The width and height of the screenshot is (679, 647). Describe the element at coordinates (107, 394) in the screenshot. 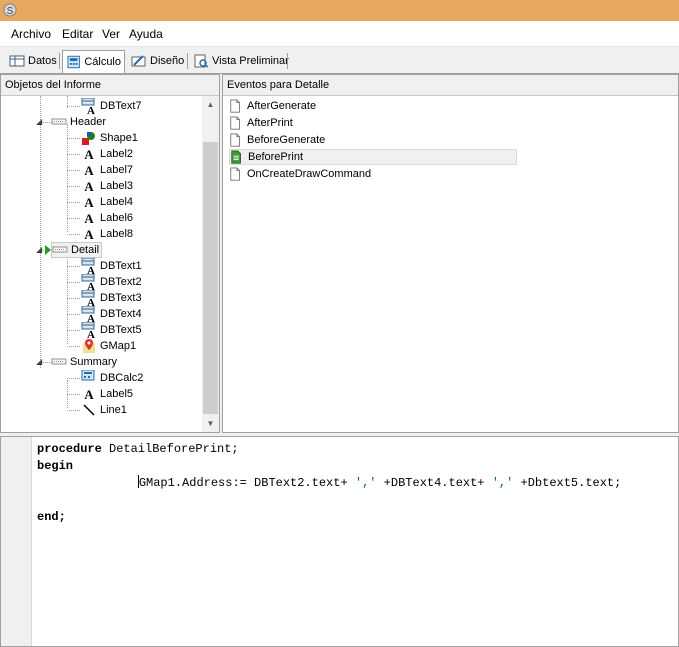

I see `tree-item-label5: A Label5` at that location.